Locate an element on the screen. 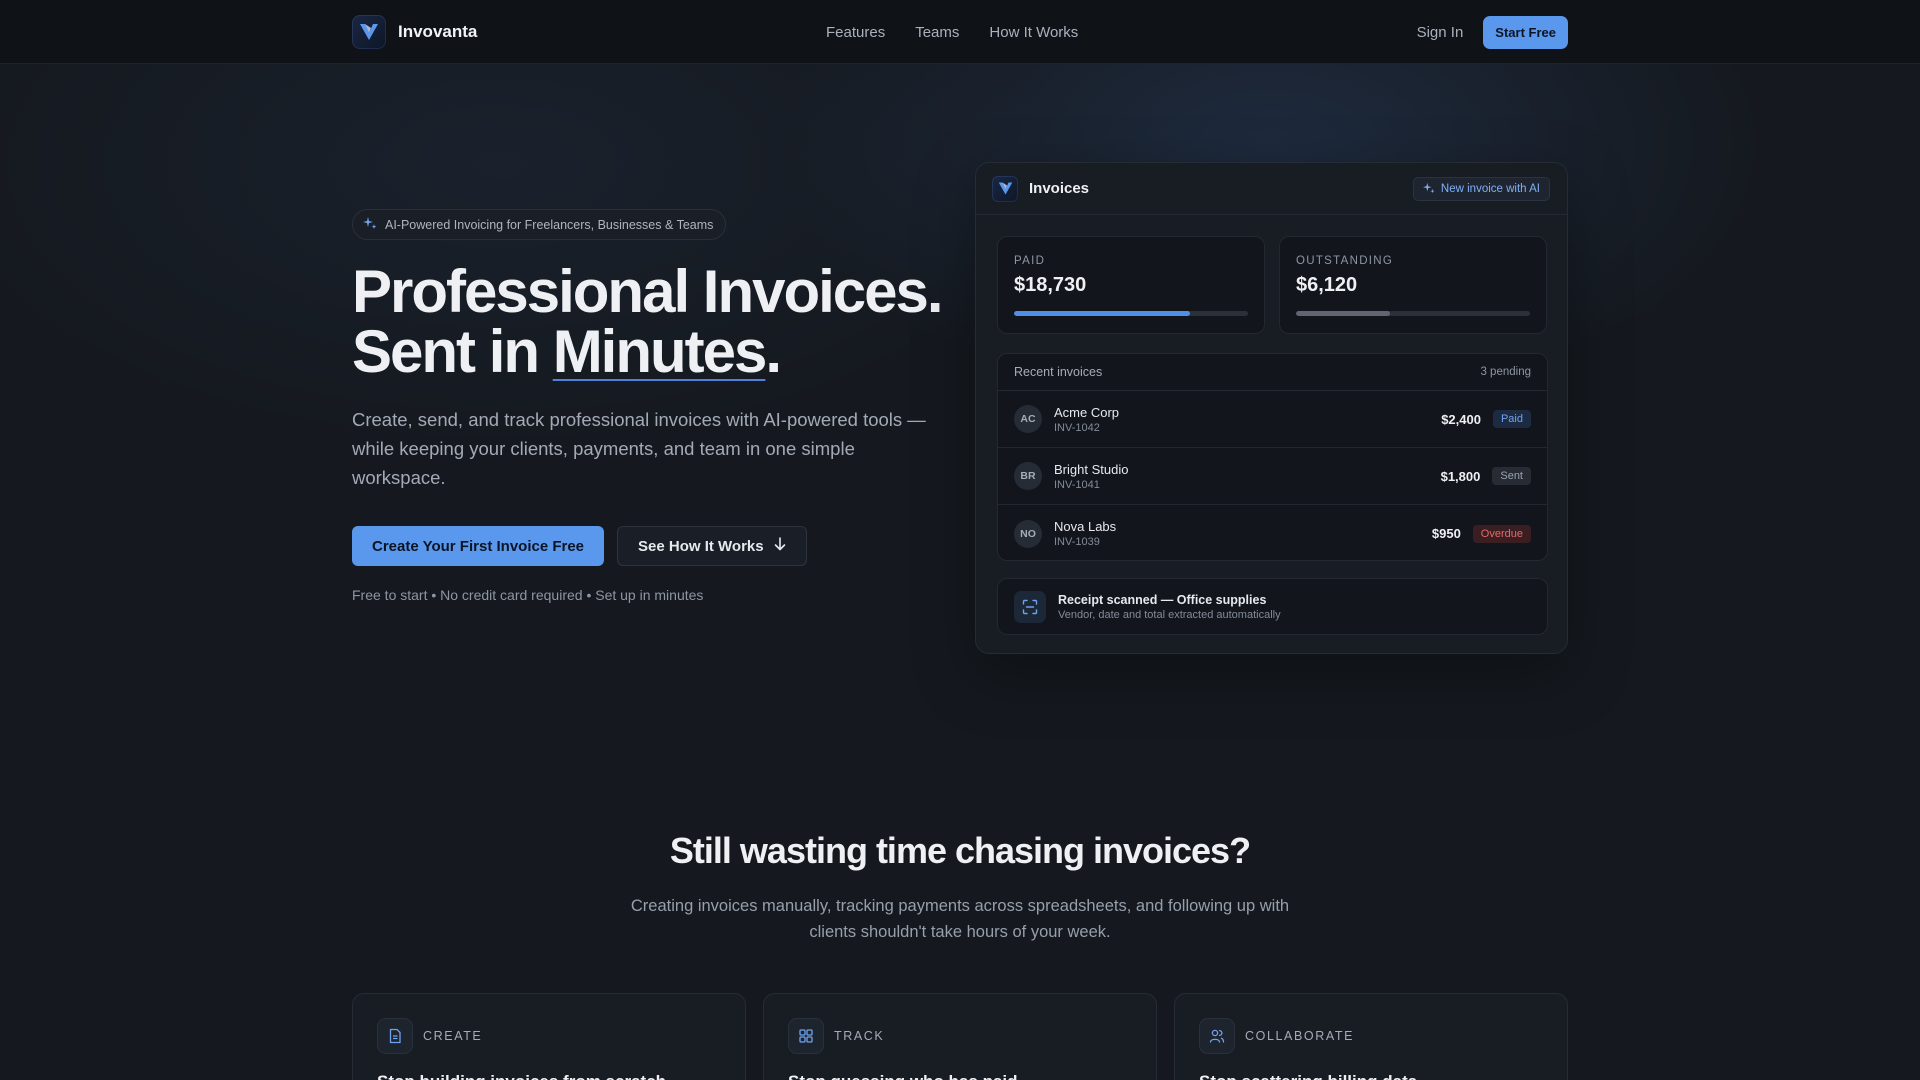 This screenshot has height=1080, width=1920. invoice-id: INV-1039 is located at coordinates (1077, 542).